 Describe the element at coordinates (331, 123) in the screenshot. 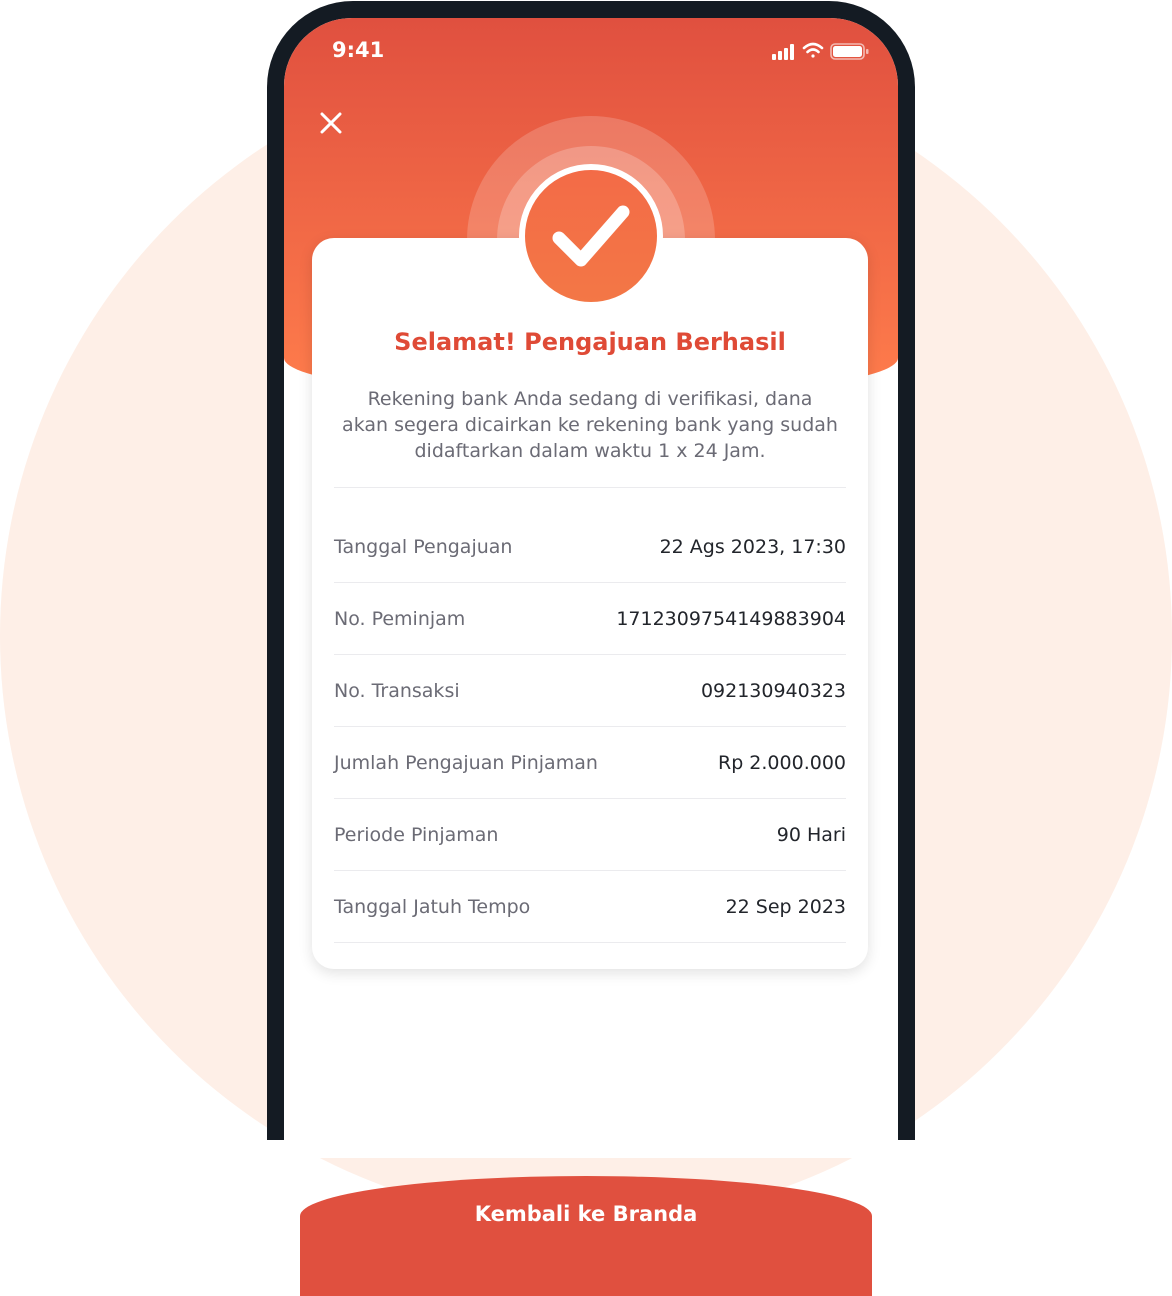

I see `close-icon` at that location.